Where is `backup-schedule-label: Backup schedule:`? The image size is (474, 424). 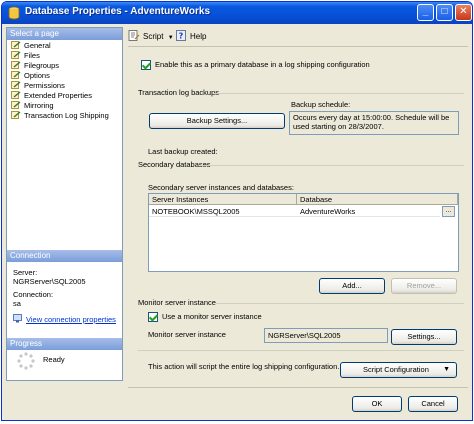
backup-schedule-label: Backup schedule: is located at coordinates (321, 104).